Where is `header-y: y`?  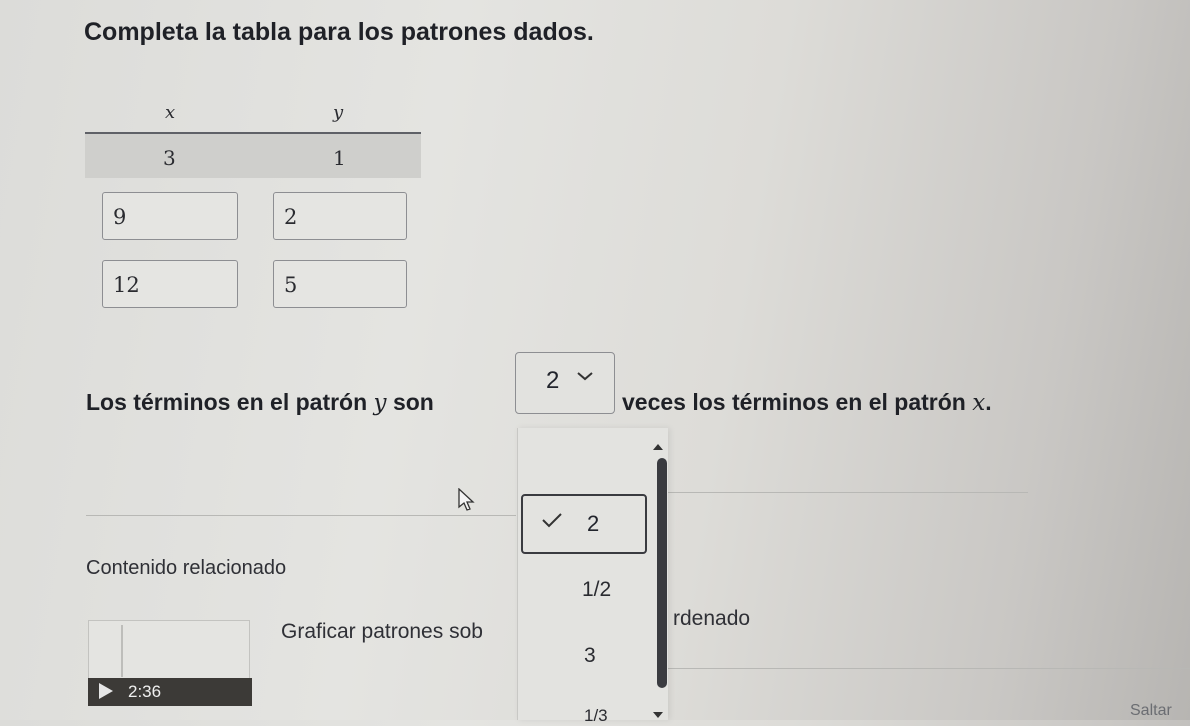
header-y: y is located at coordinates (338, 112).